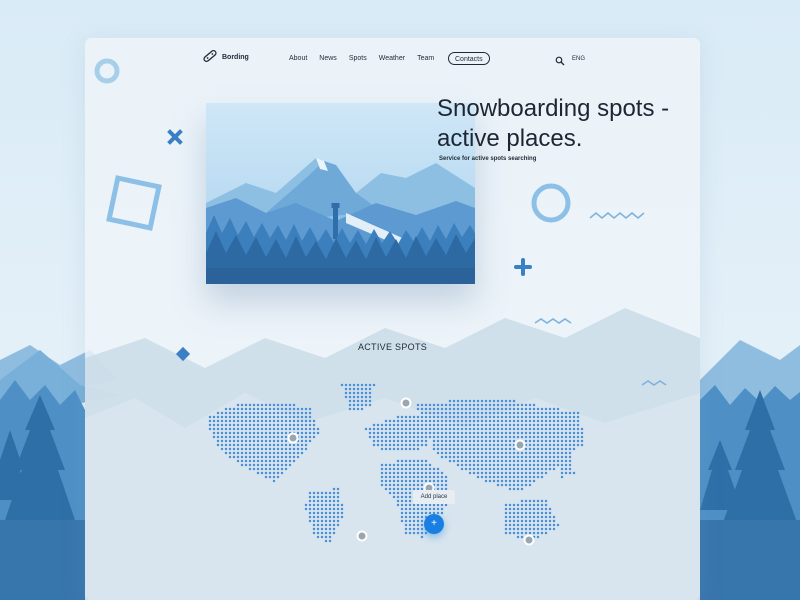 This screenshot has height=600, width=800. What do you see at coordinates (298, 58) in the screenshot?
I see `nav-link-about: About` at bounding box center [298, 58].